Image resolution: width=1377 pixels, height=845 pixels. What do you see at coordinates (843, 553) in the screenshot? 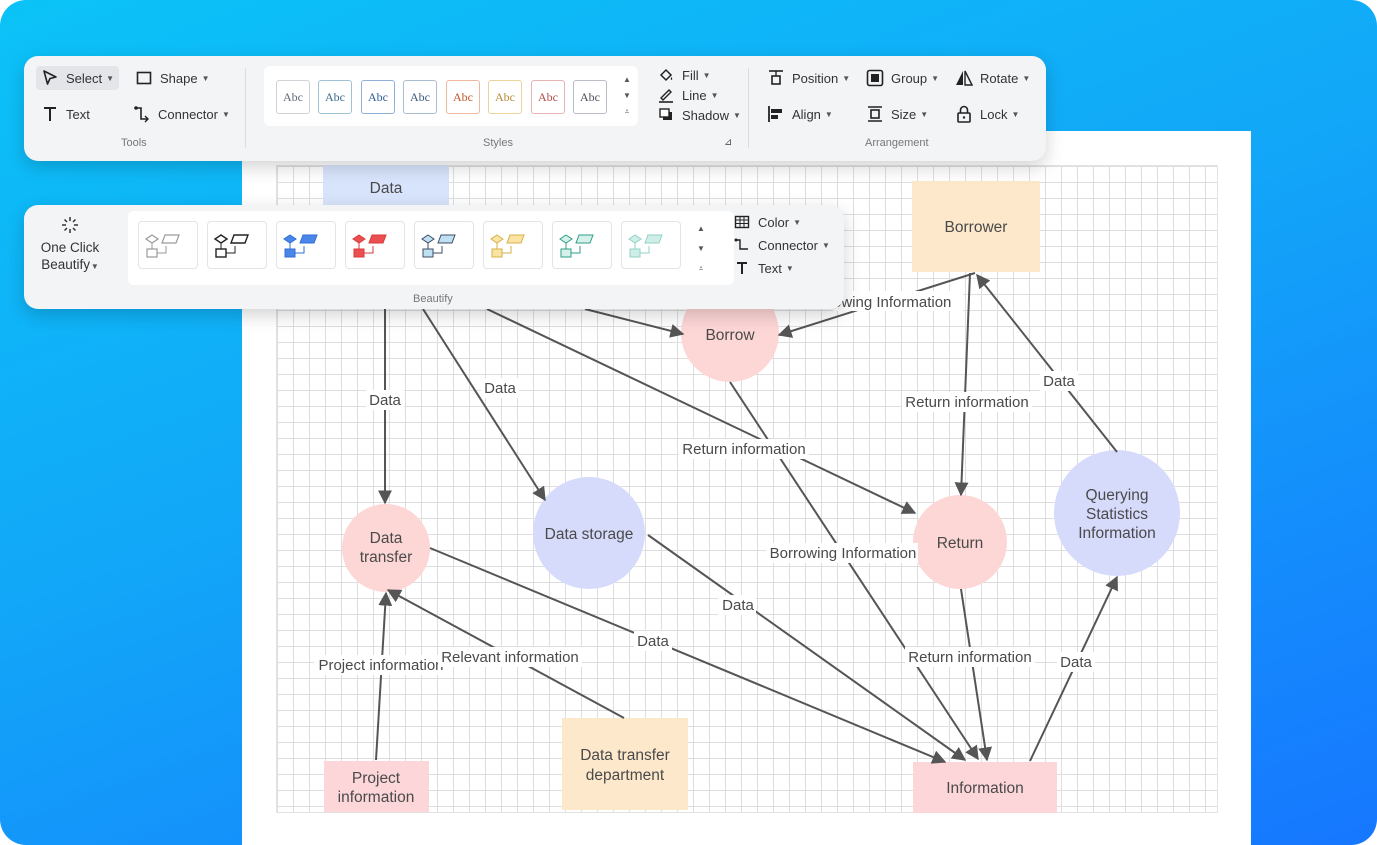
I see `edge-label-borrowing-2: Borrowing Information` at bounding box center [843, 553].